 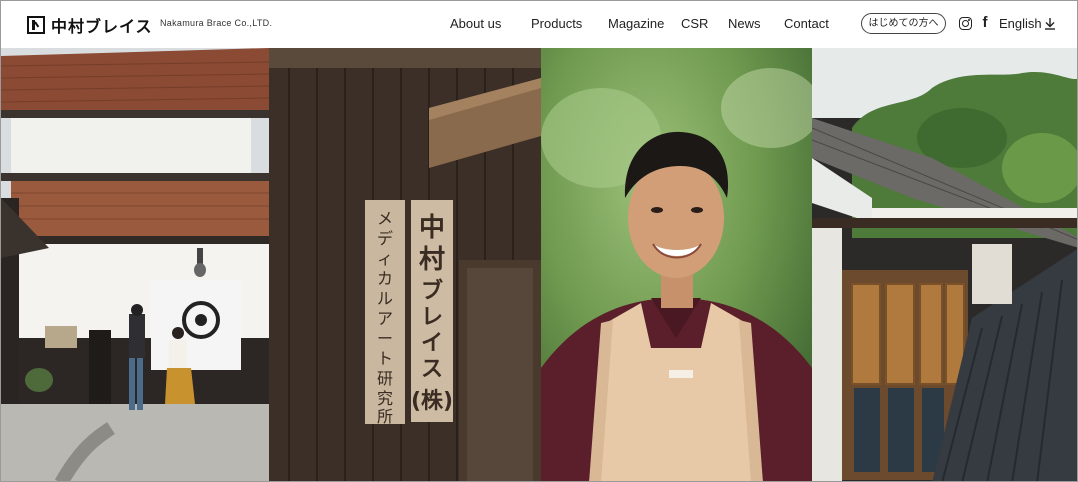 I want to click on svg-text: 究, so click(x=385, y=398).